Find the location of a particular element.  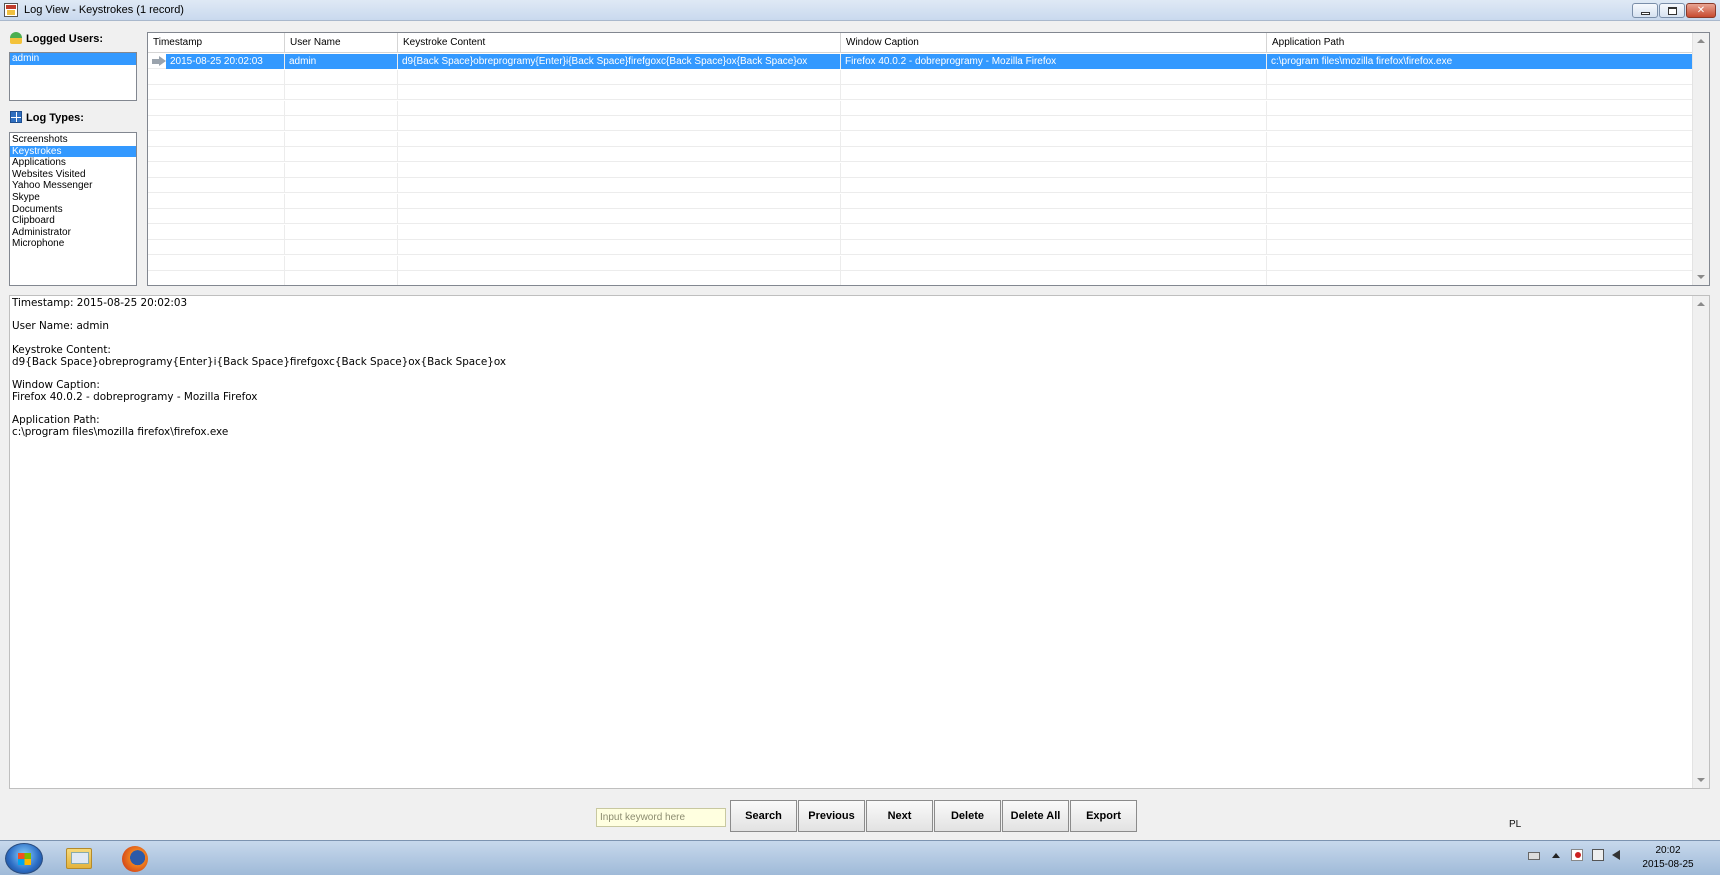

next-button: Next is located at coordinates (899, 816).